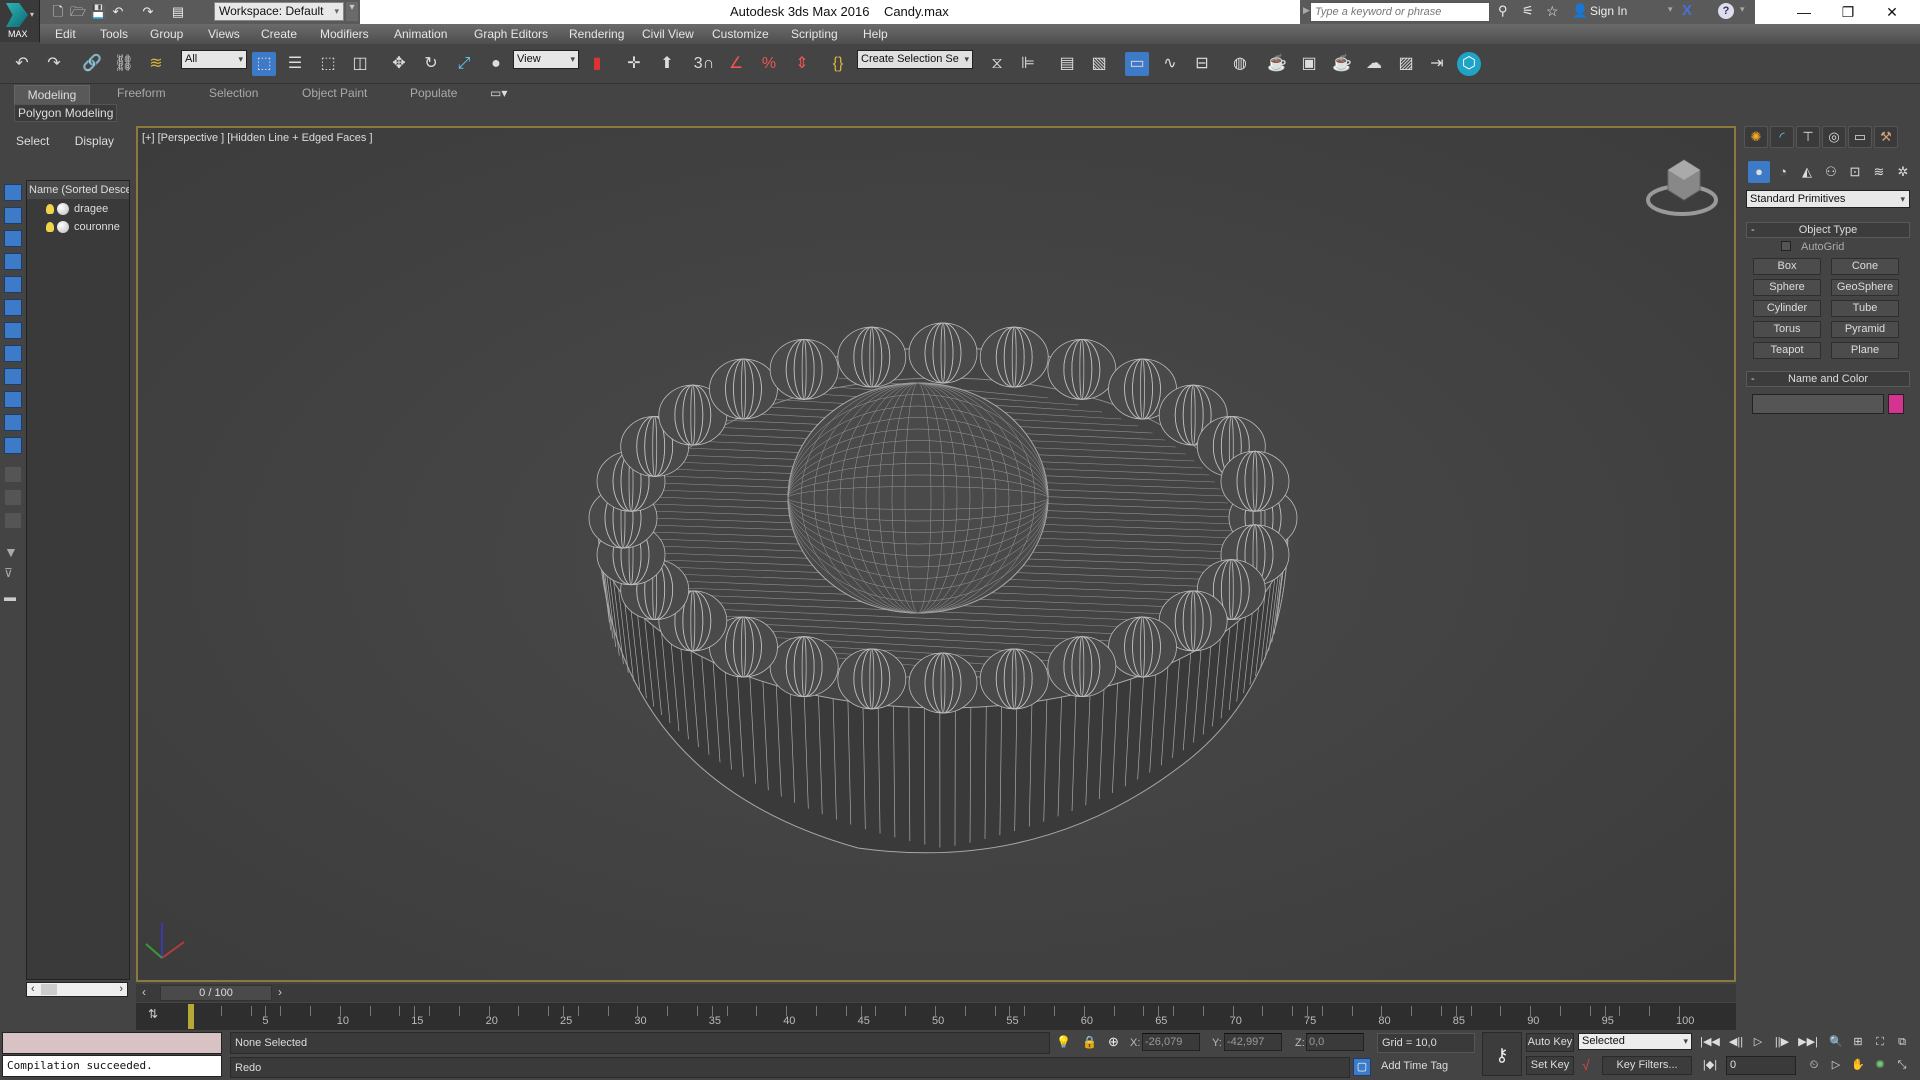 This screenshot has width=1920, height=1080. Describe the element at coordinates (1903, 172) in the screenshot. I see `systems-category-icon: ✲` at that location.